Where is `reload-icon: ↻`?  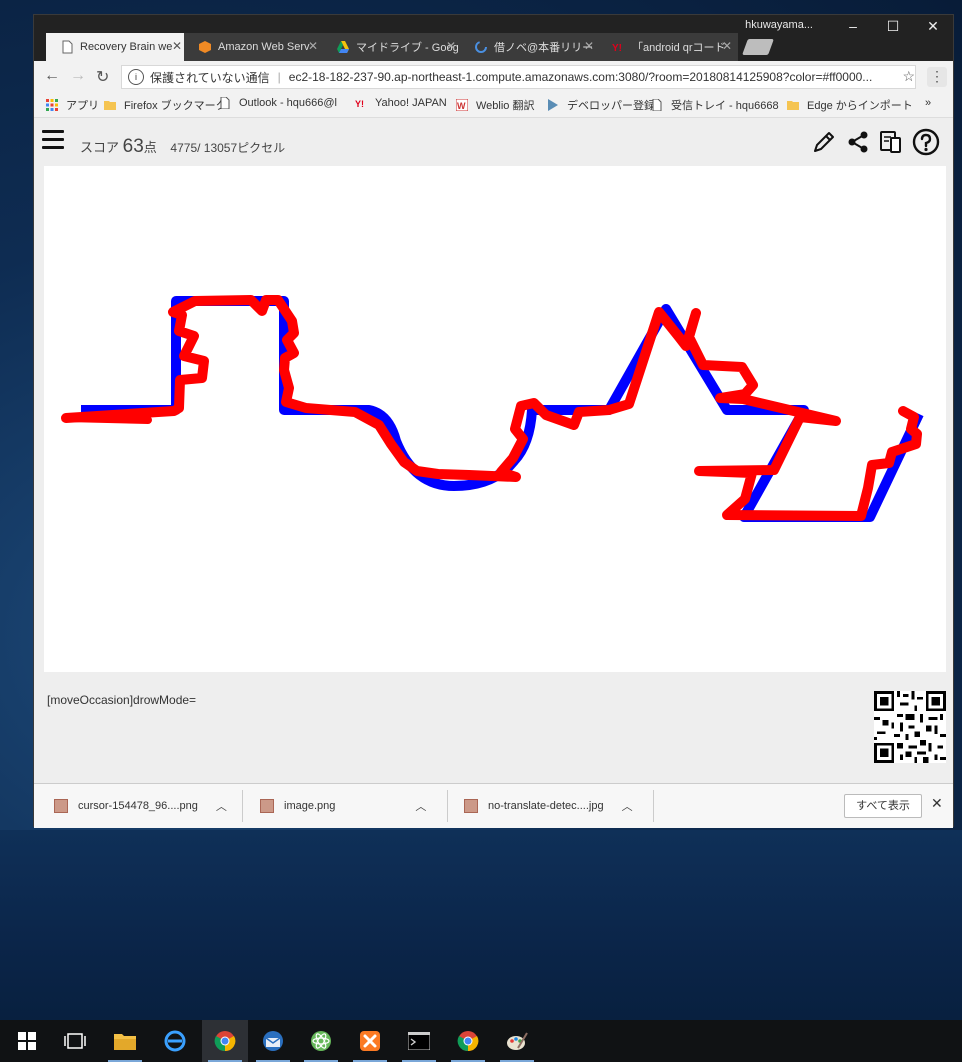
reload-icon: ↻ is located at coordinates (102, 77).